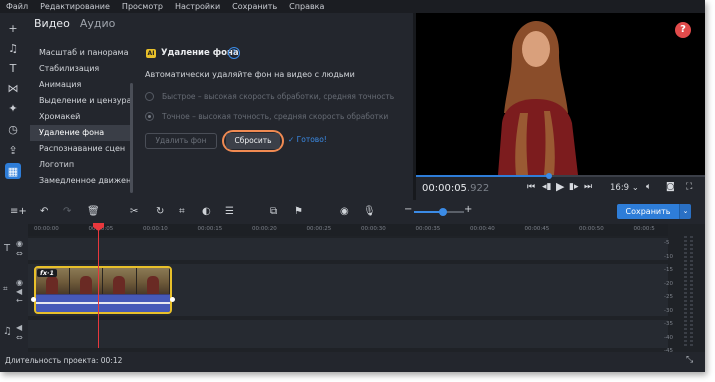 The image size is (715, 382). I want to click on video-track-icon: ⌗, so click(5, 288).